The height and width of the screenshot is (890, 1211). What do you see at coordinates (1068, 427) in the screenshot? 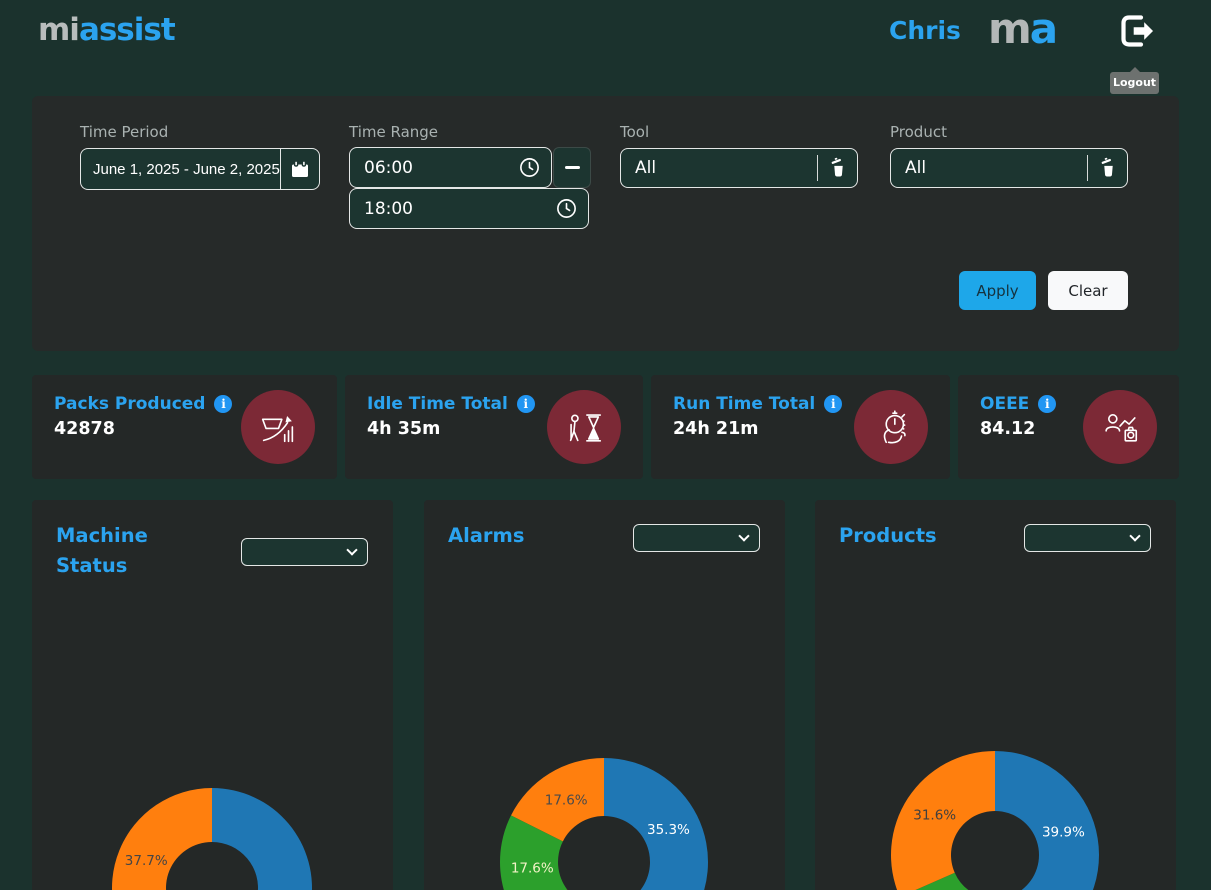
I see `kpi-card-oeee: OEEE i 84.12` at bounding box center [1068, 427].